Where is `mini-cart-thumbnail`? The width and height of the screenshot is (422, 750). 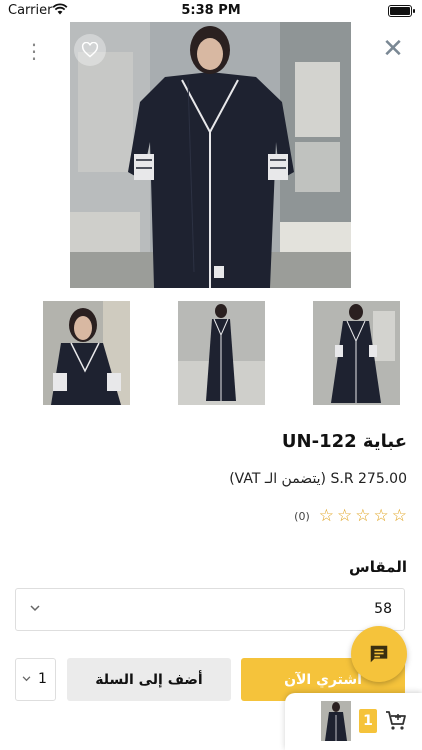 mini-cart-thumbnail is located at coordinates (336, 721).